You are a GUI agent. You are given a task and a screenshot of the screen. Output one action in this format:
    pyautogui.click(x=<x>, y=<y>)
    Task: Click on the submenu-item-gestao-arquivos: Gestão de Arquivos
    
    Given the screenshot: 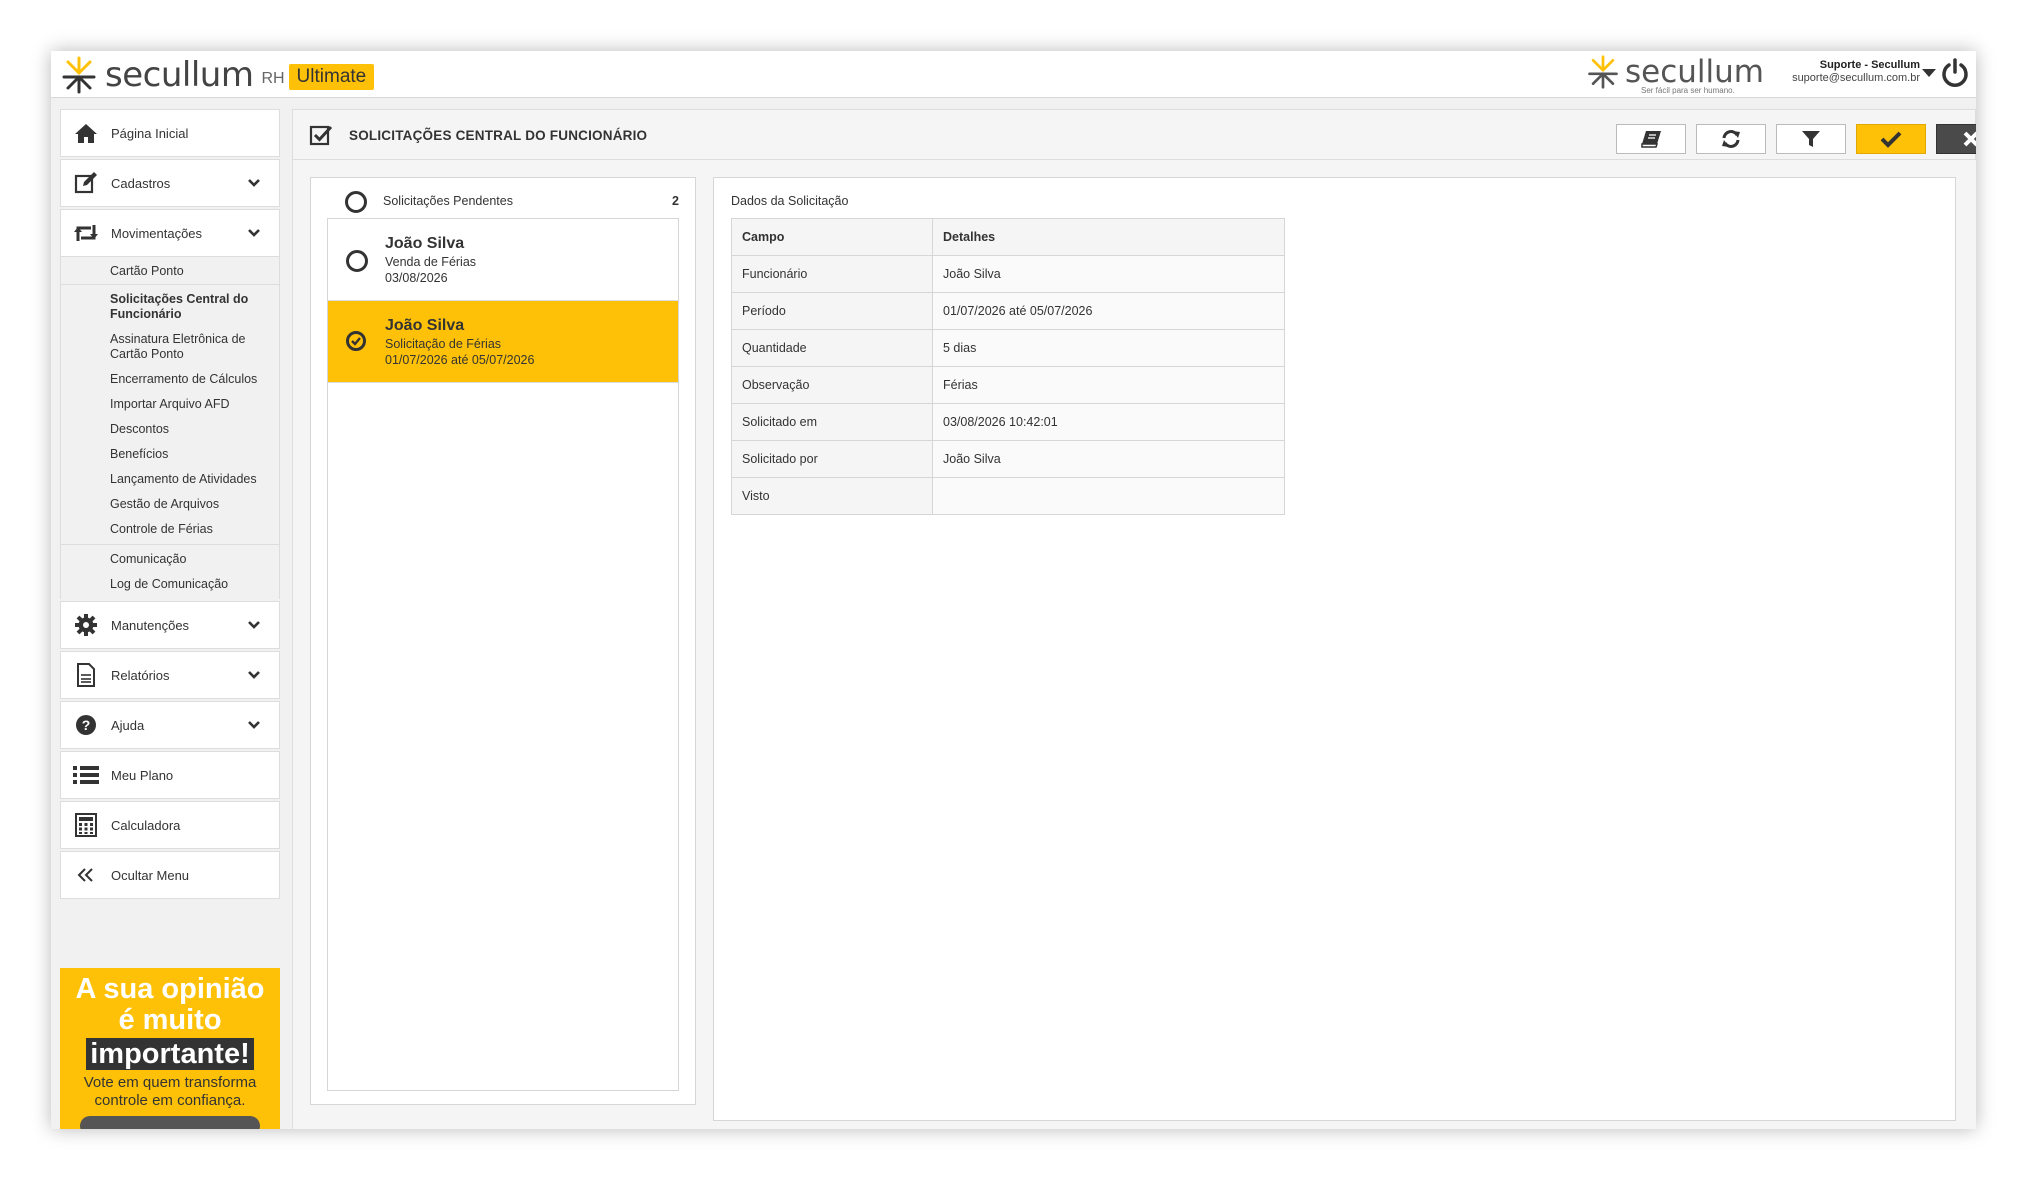 What is the action you would take?
    pyautogui.click(x=170, y=504)
    